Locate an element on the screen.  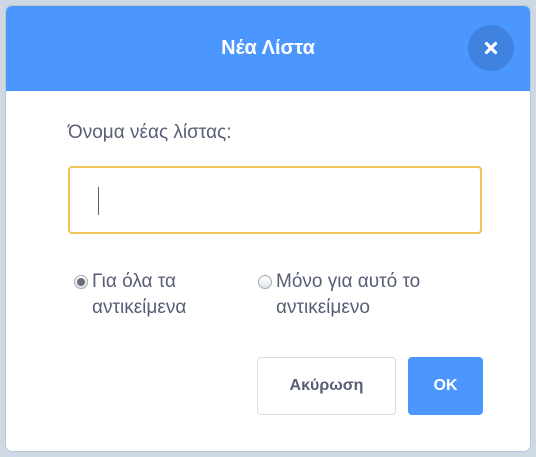
radio-dot is located at coordinates (81, 282).